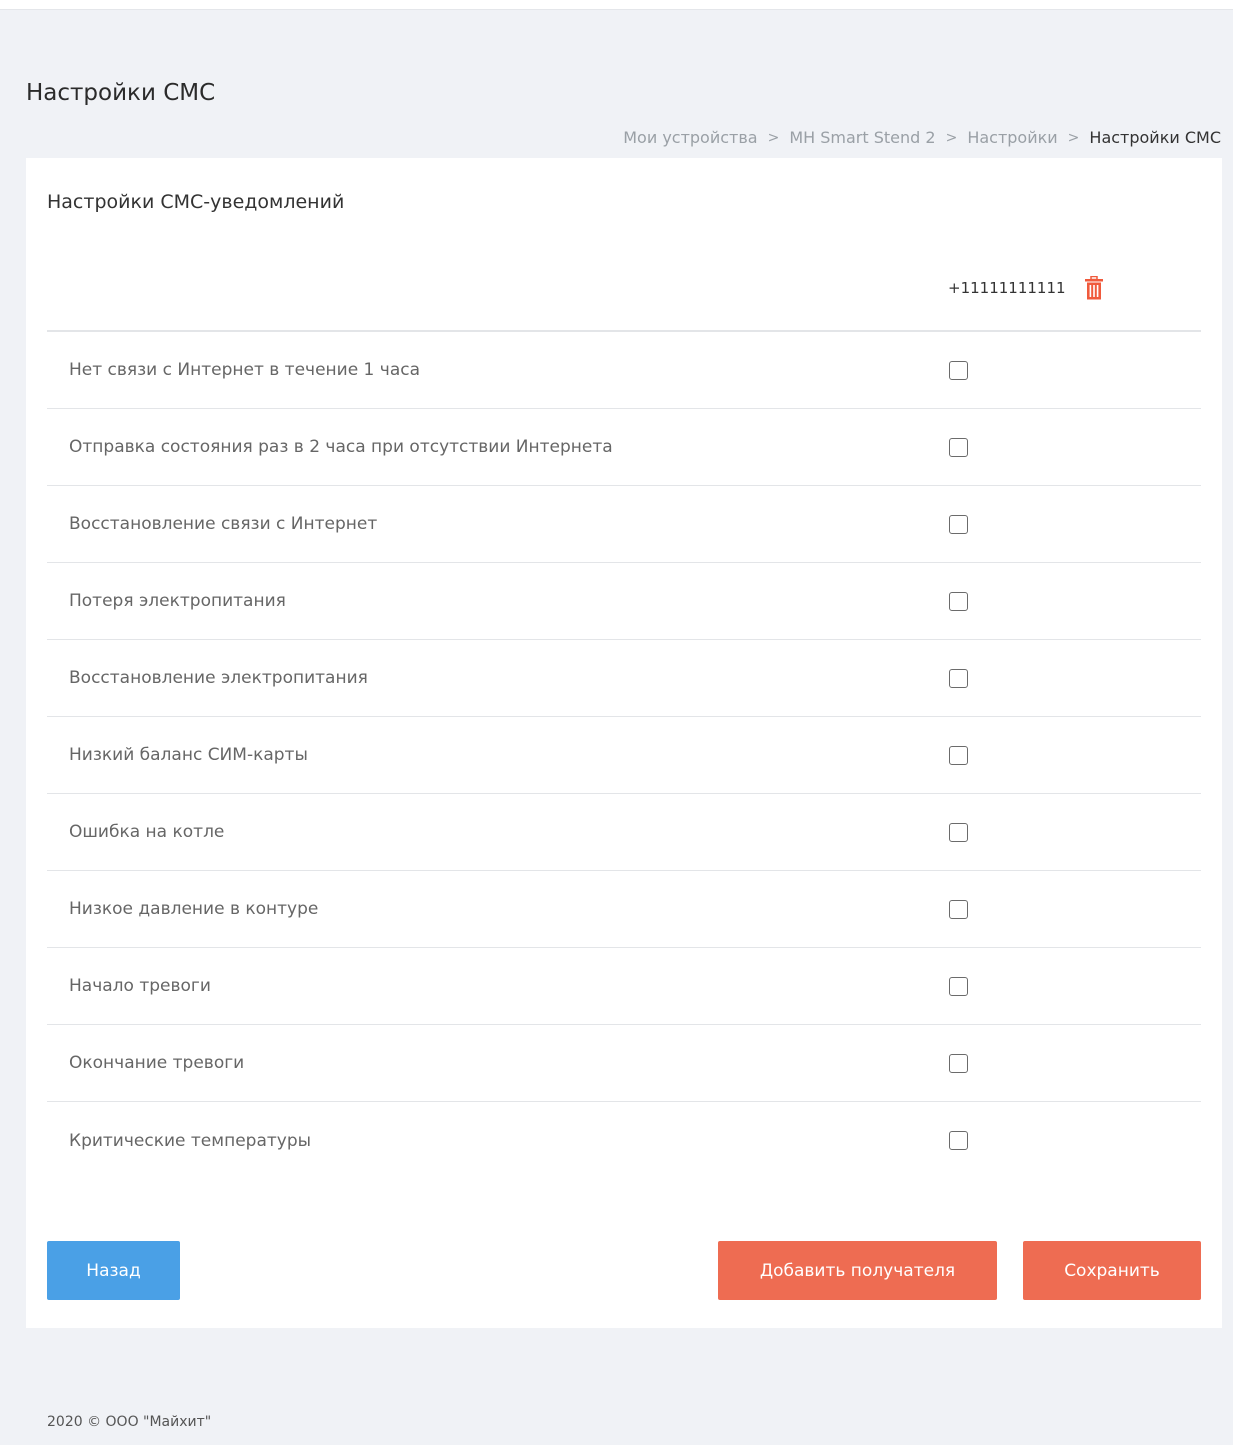 This screenshot has width=1233, height=1445. Describe the element at coordinates (1094, 287) in the screenshot. I see `trash-icon` at that location.